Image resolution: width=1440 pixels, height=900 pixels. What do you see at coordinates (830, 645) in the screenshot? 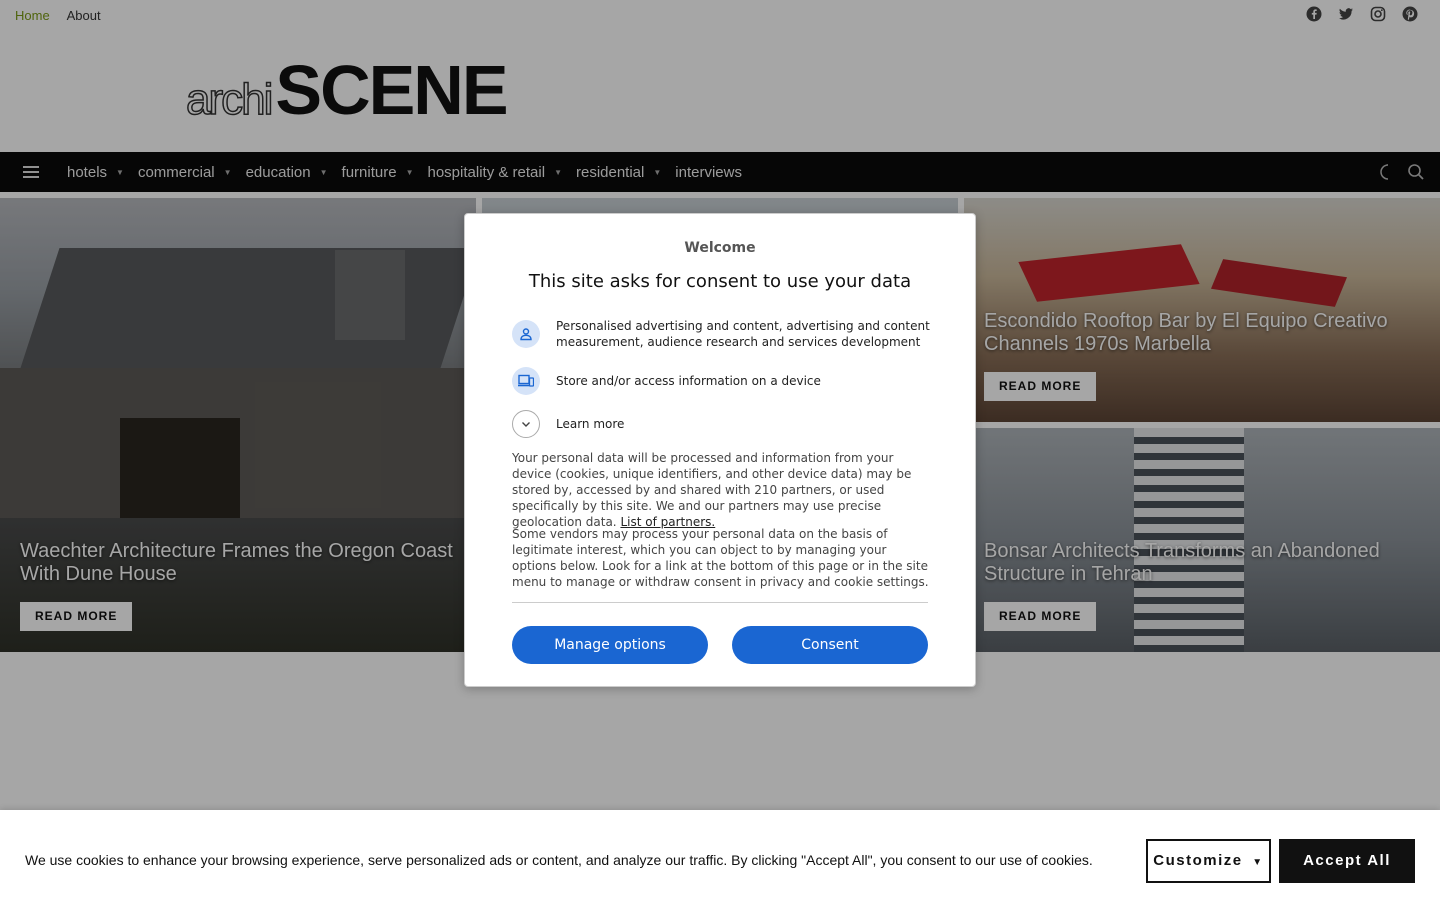
I see `consent-button: Consent` at bounding box center [830, 645].